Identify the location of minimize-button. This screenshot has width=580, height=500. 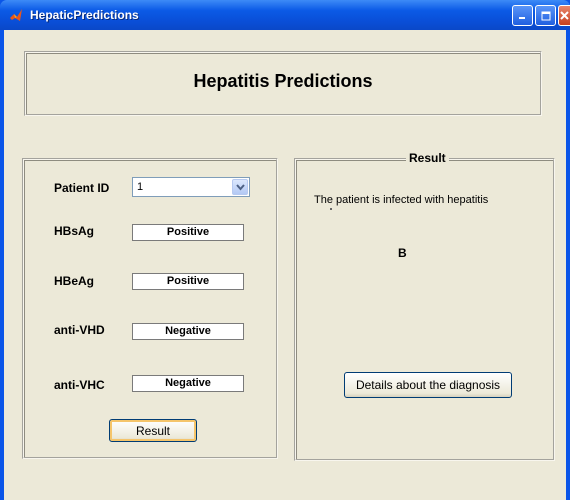
(522, 15).